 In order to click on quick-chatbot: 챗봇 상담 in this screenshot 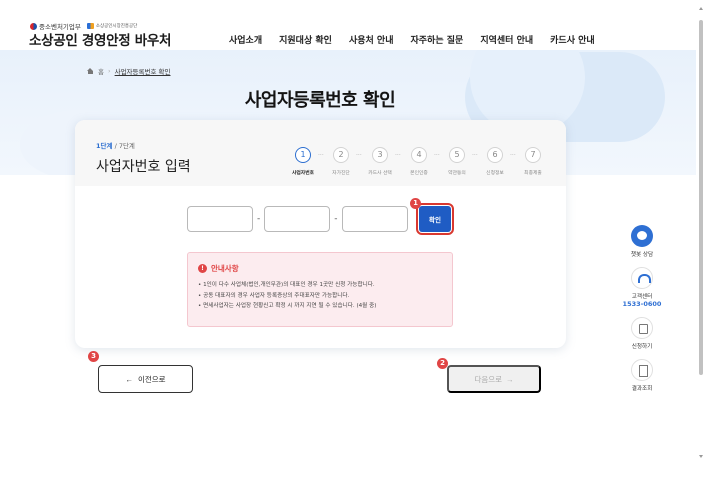, I will do `click(642, 241)`.